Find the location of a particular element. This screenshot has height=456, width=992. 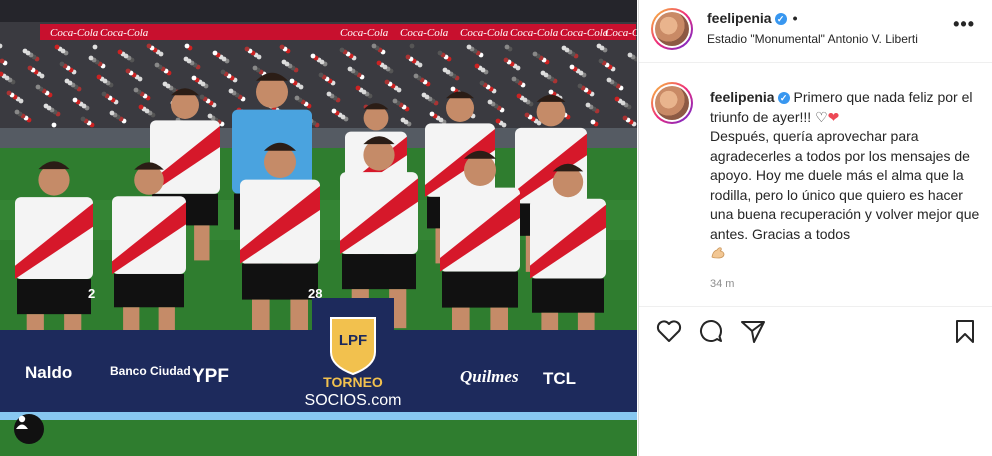

username-text: feelipenia is located at coordinates (739, 18).